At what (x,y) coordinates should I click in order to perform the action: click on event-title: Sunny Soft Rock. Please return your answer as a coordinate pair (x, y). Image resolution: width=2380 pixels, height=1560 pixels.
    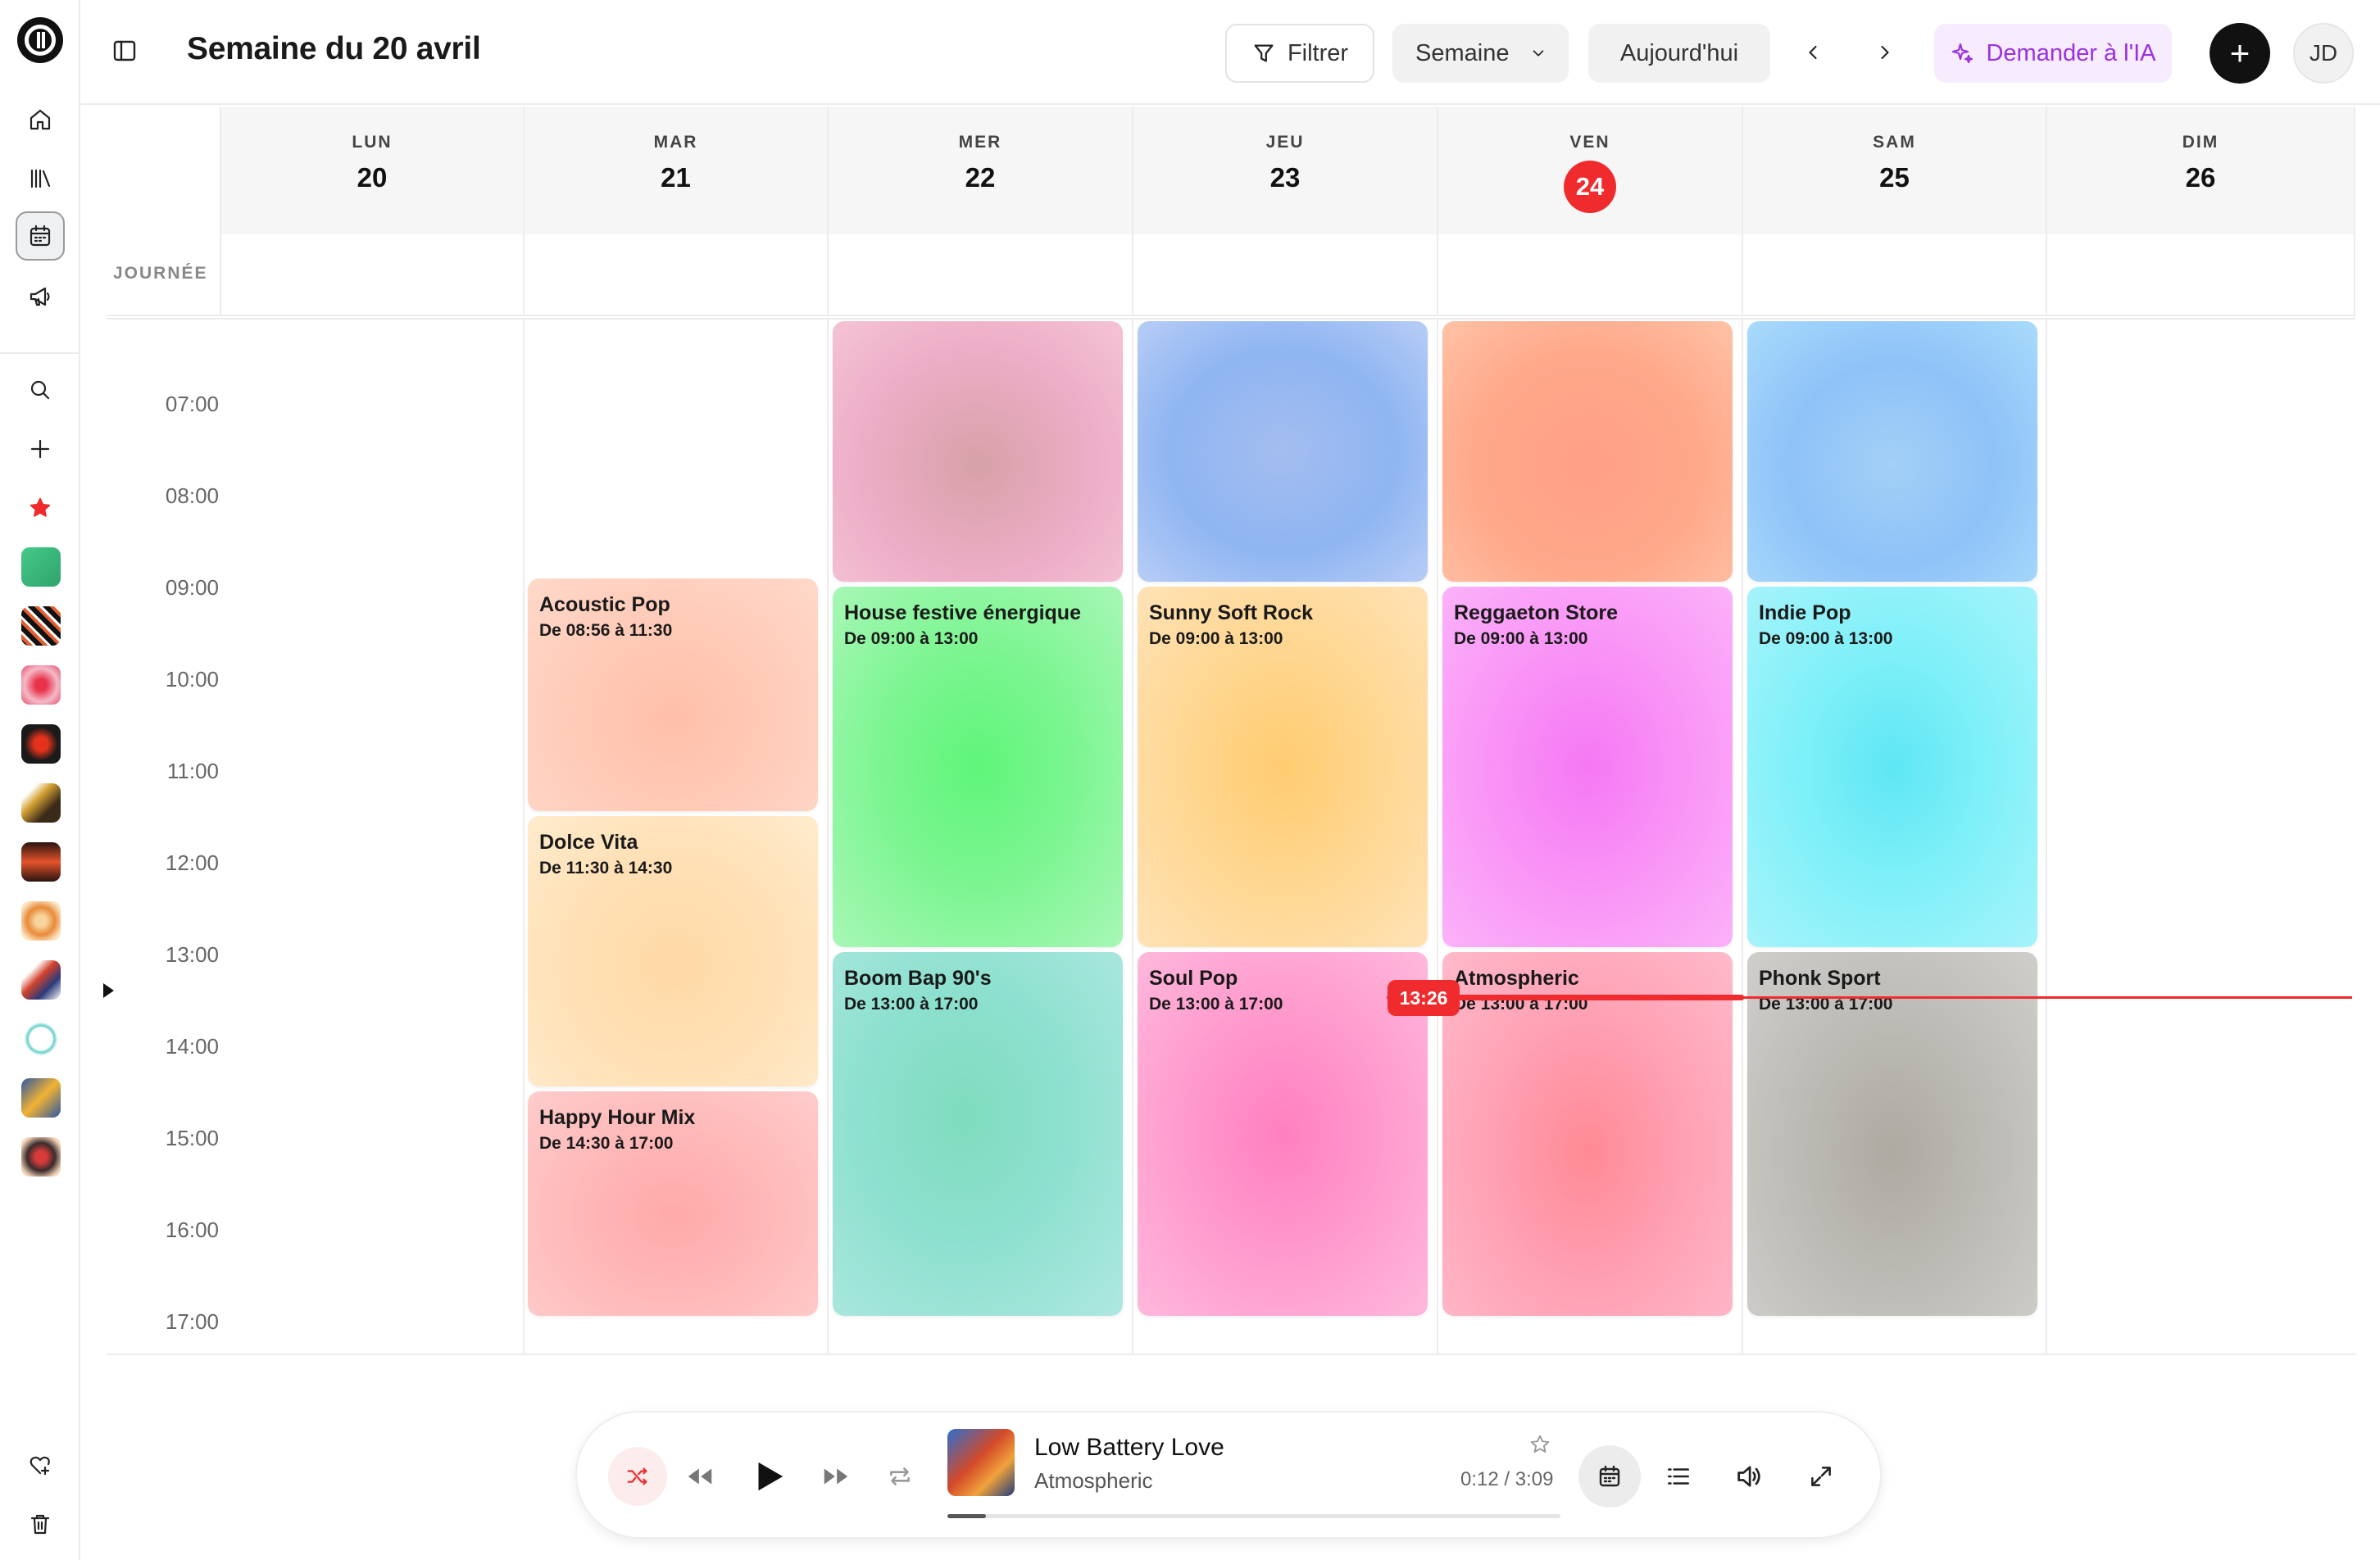
    Looking at the image, I should click on (1232, 612).